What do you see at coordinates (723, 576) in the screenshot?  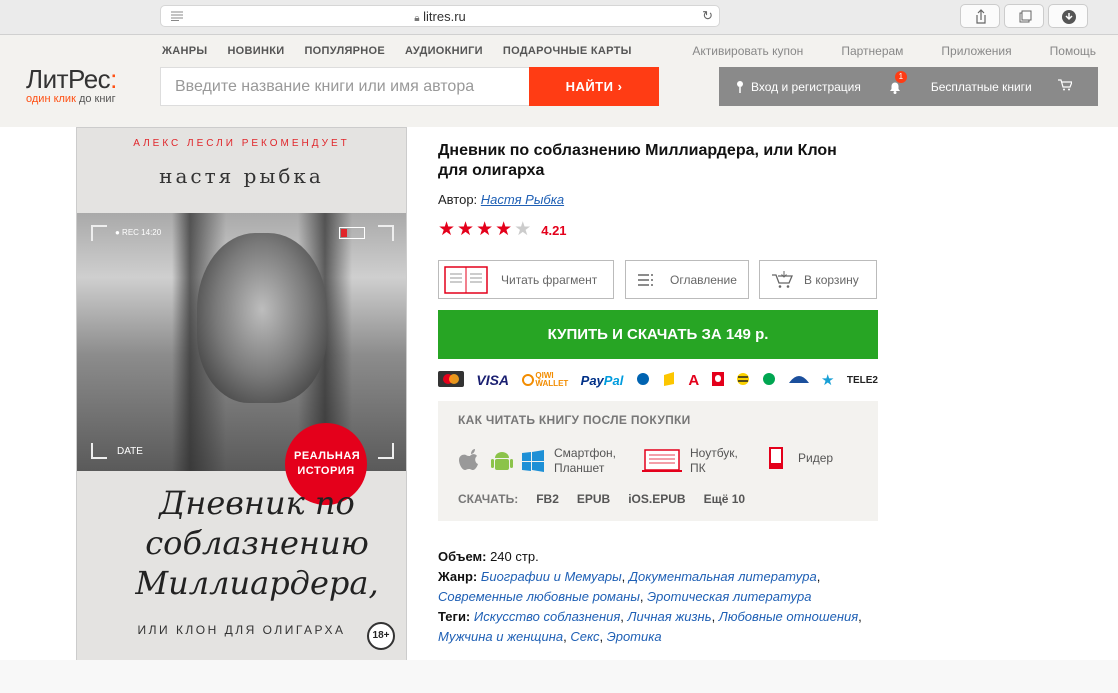 I see `genre-link: Документальная литература` at bounding box center [723, 576].